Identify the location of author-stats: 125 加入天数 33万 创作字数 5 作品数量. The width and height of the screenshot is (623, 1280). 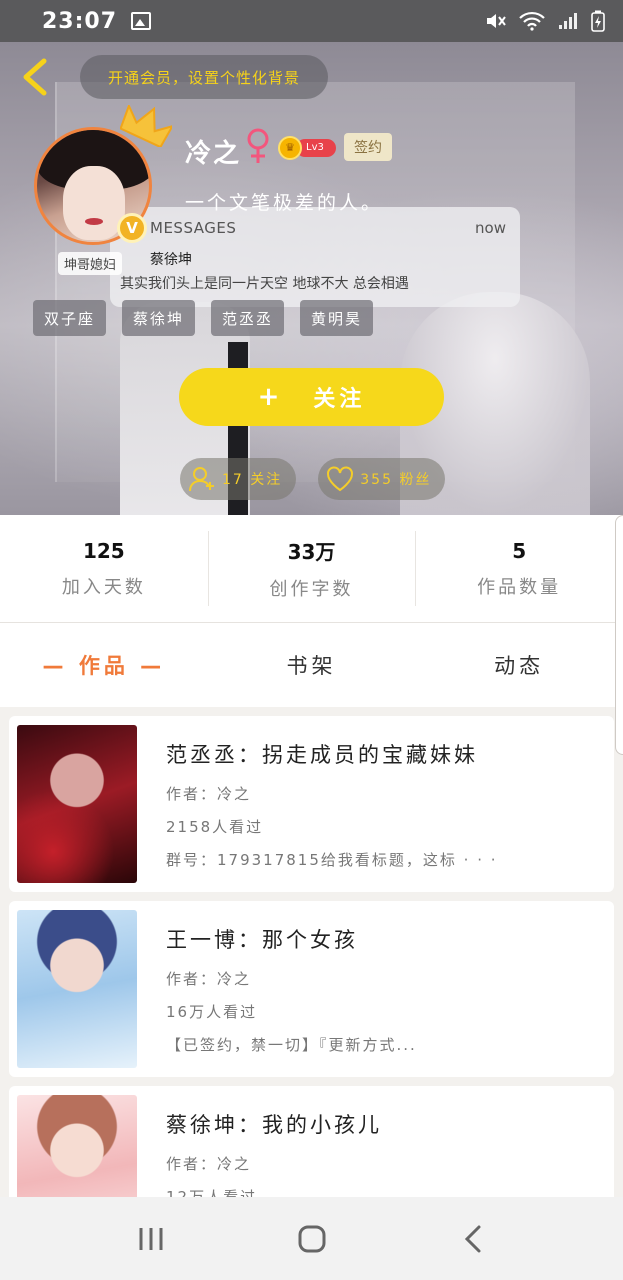
(311, 569).